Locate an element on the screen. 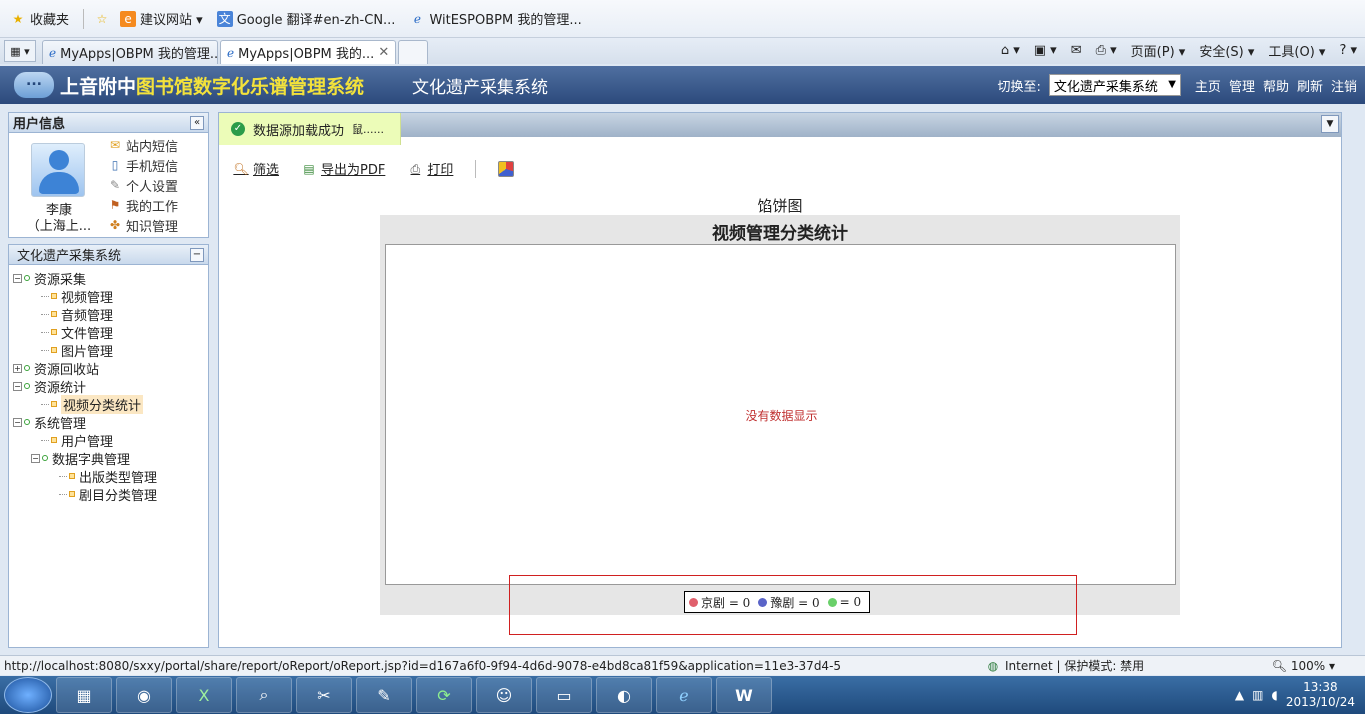 The image size is (1365, 714). filter-button: 🔍︎ 筛选 is located at coordinates (256, 169).